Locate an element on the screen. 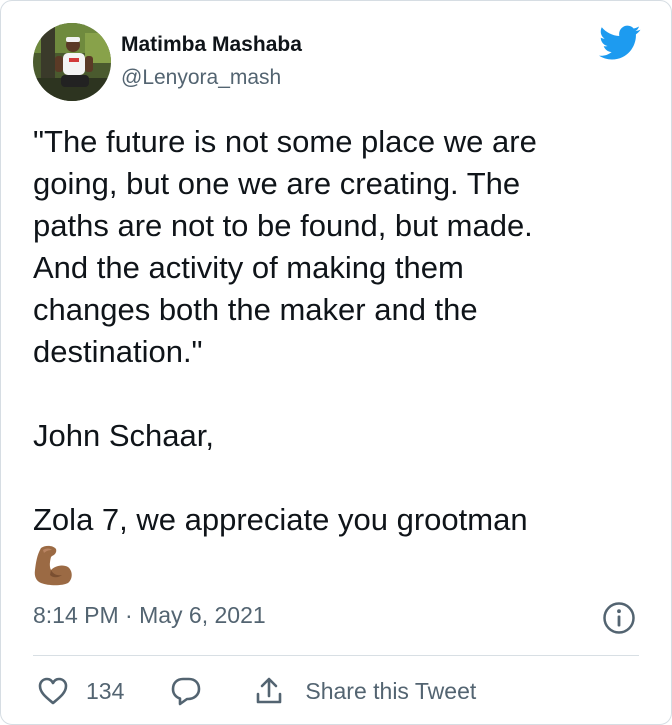 The image size is (672, 725). tweet-line: destination." is located at coordinates (118, 351).